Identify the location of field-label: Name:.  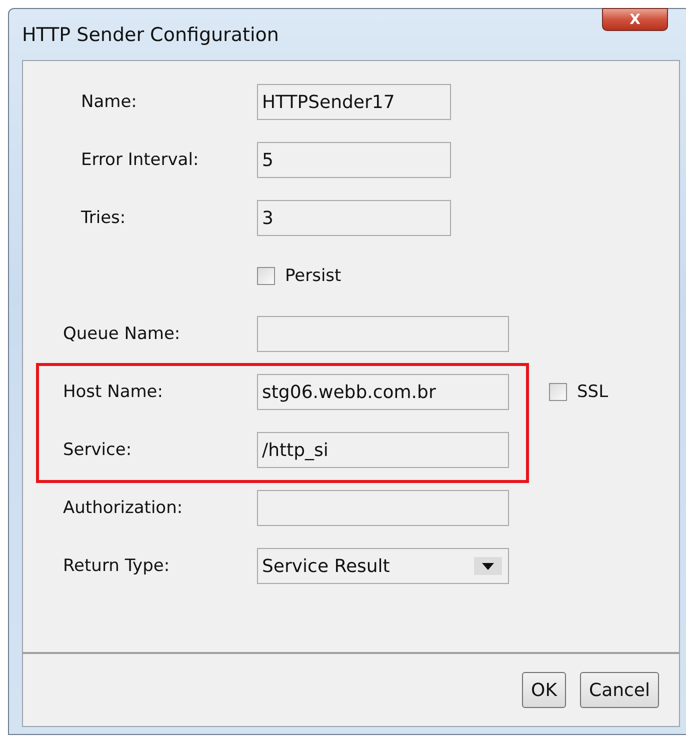
(109, 102).